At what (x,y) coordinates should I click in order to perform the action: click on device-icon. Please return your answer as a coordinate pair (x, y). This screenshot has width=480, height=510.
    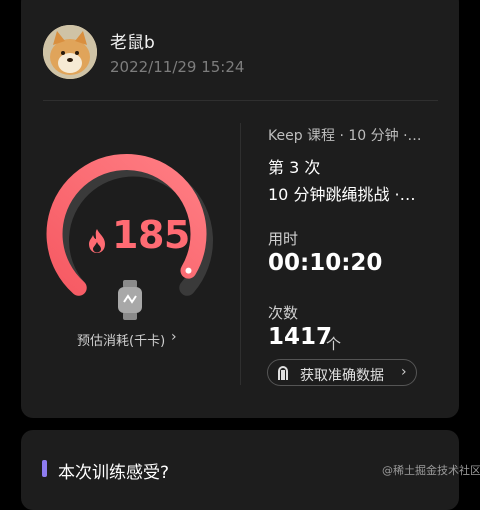
    Looking at the image, I should click on (283, 373).